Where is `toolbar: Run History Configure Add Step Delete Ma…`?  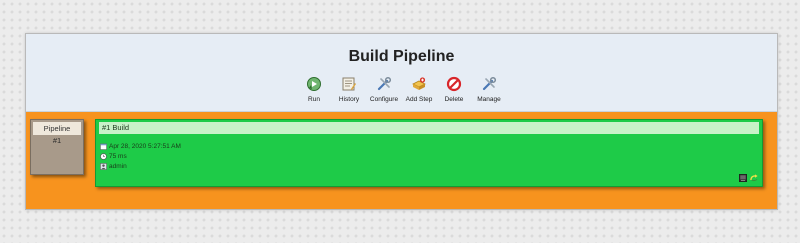 toolbar: Run History Configure Add Step Delete Ma… is located at coordinates (401, 89).